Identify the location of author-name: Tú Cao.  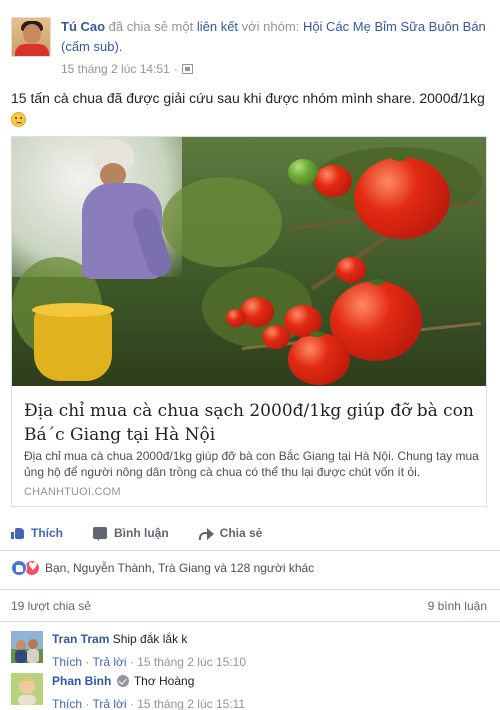
(83, 26).